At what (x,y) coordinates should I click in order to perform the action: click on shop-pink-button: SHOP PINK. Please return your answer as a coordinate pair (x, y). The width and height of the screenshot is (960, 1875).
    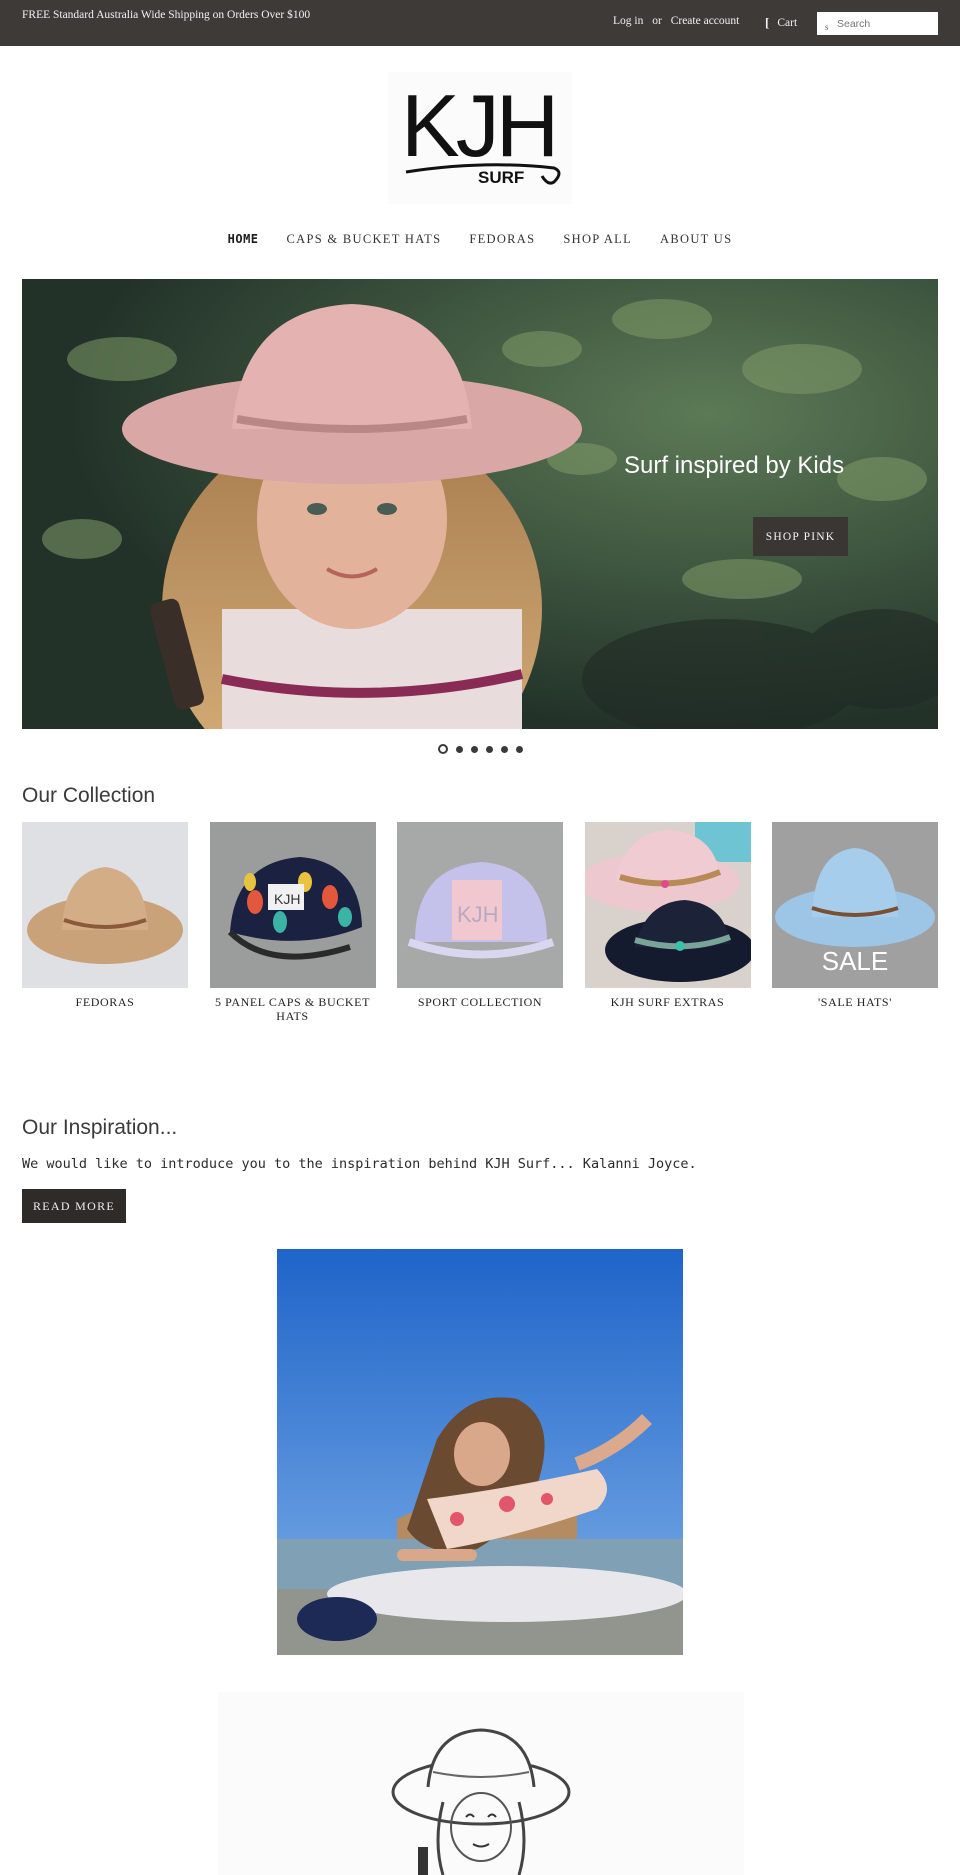
    Looking at the image, I should click on (800, 536).